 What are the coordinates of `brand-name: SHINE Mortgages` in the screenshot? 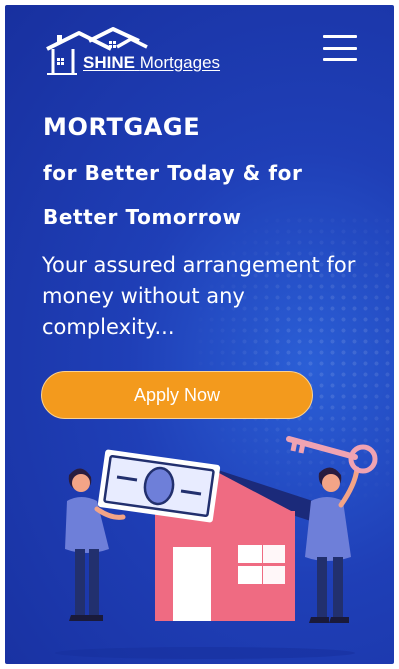 It's located at (151, 63).